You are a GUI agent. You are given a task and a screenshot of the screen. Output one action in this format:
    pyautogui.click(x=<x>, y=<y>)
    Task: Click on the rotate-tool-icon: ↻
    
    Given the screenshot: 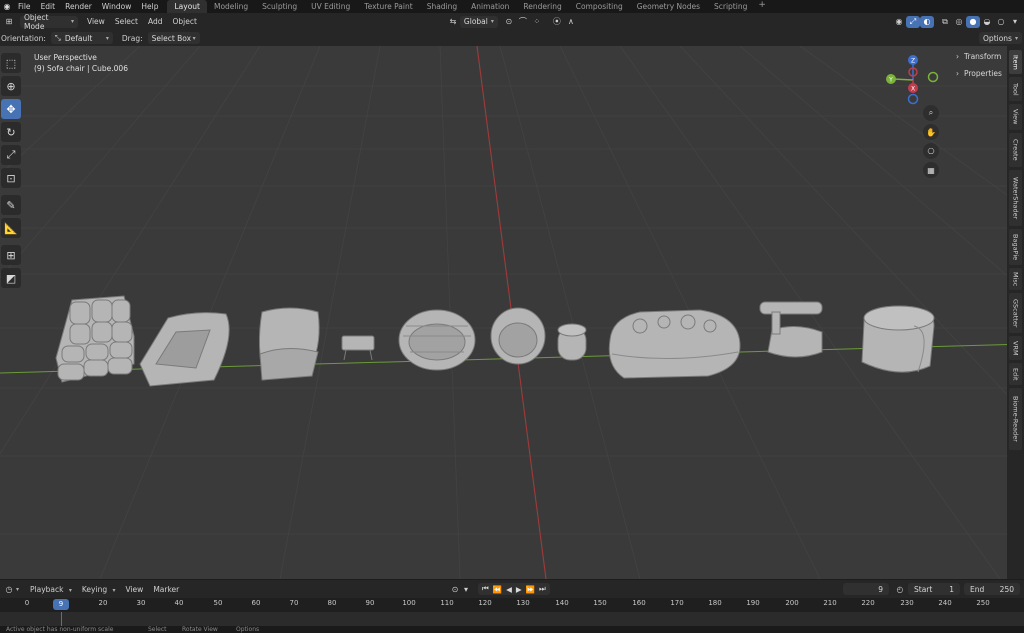 What is the action you would take?
    pyautogui.click(x=11, y=132)
    